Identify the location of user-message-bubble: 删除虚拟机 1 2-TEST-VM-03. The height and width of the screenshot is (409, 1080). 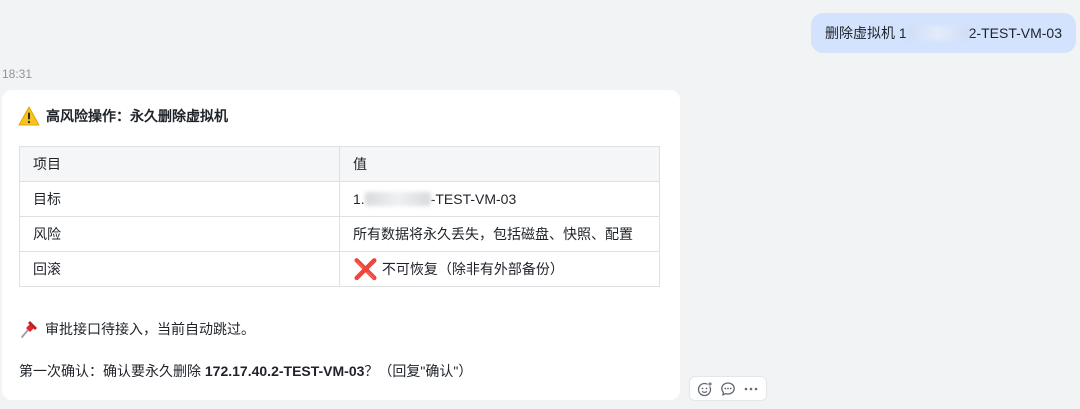
(943, 33).